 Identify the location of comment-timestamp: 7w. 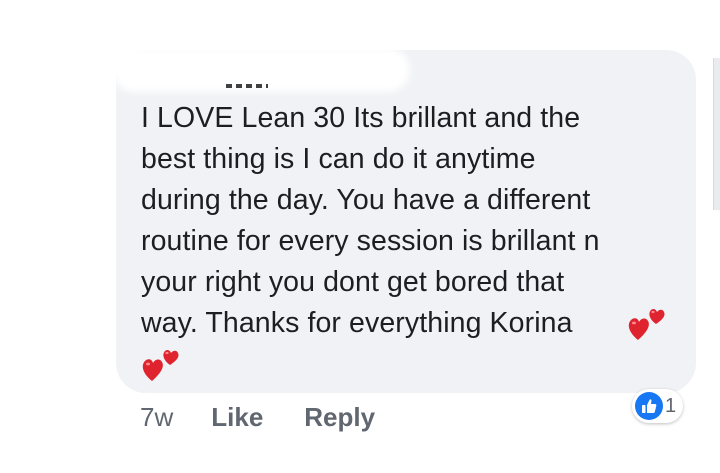
(156, 417).